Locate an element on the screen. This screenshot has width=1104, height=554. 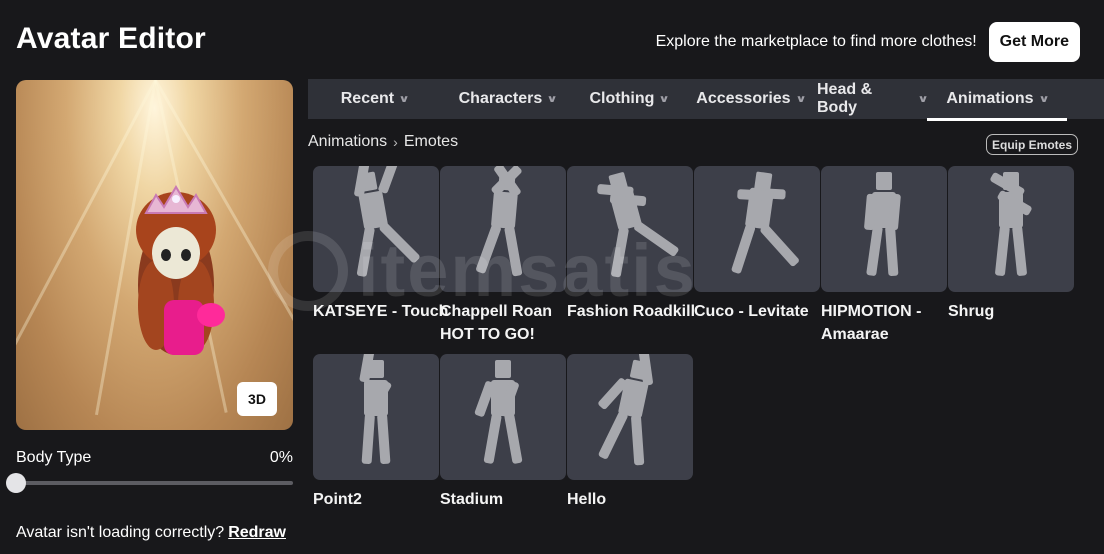
emote-item: Chappell Roan HOT TO GO! is located at coordinates (503, 256).